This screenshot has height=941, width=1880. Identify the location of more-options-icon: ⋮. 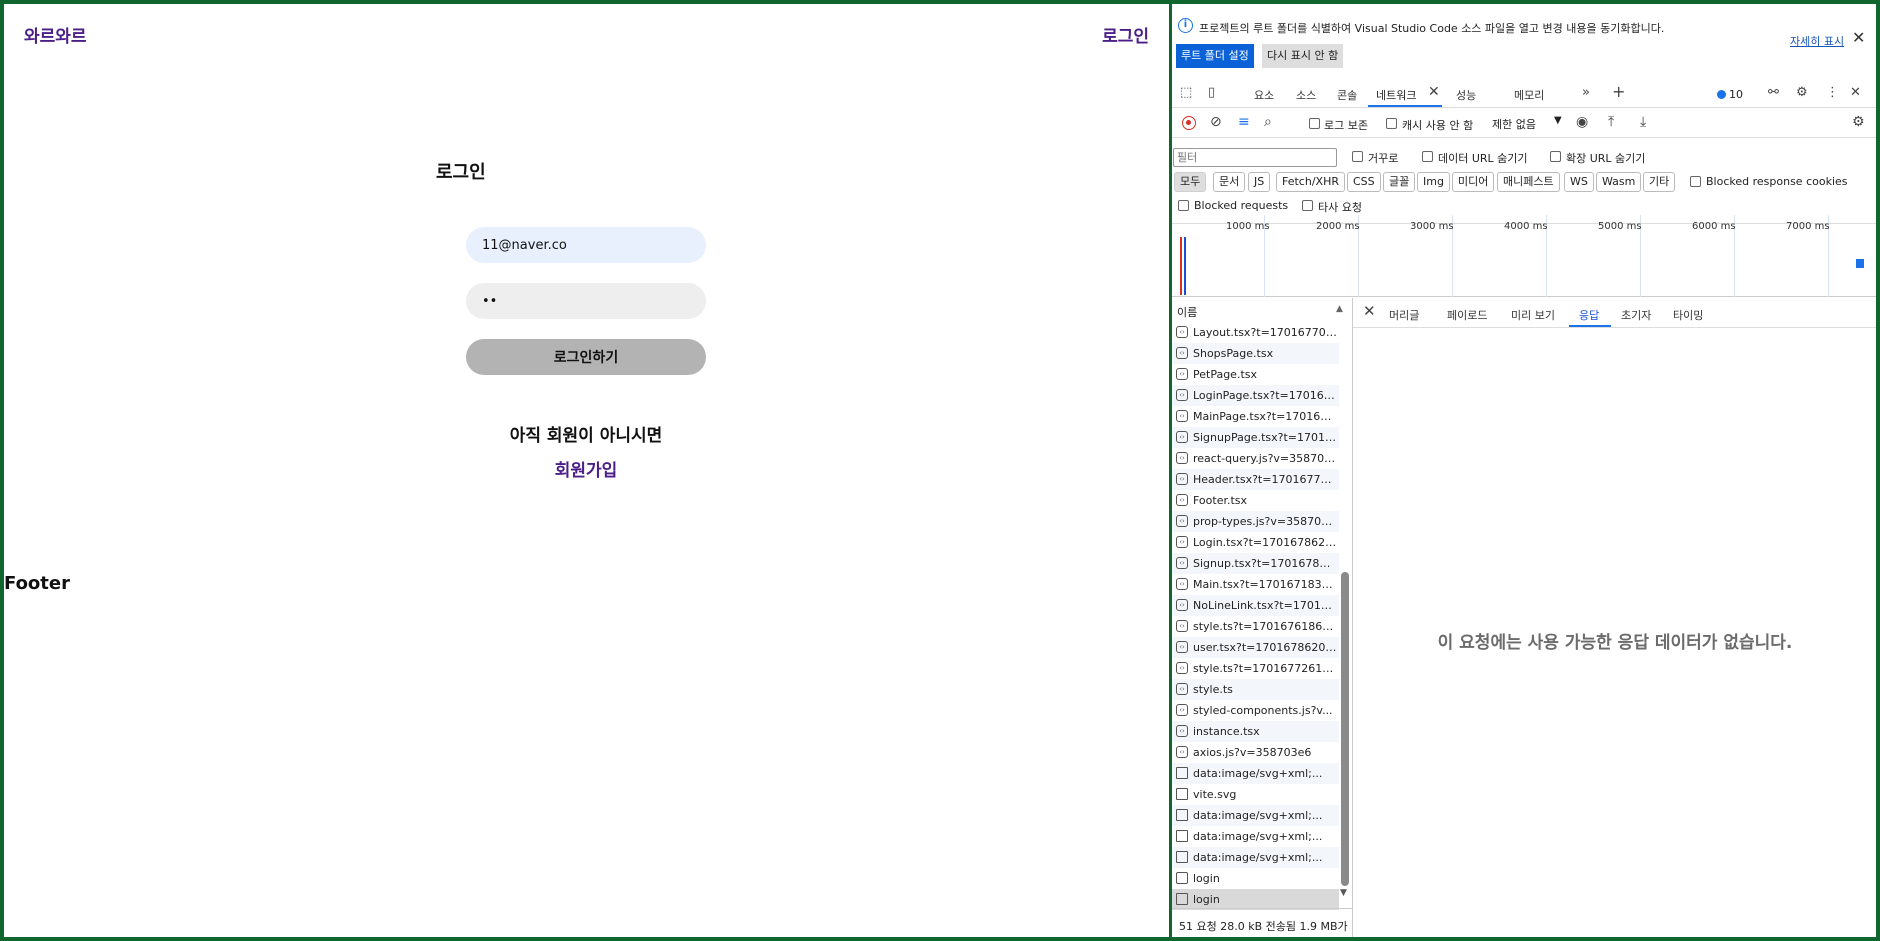
(1832, 92).